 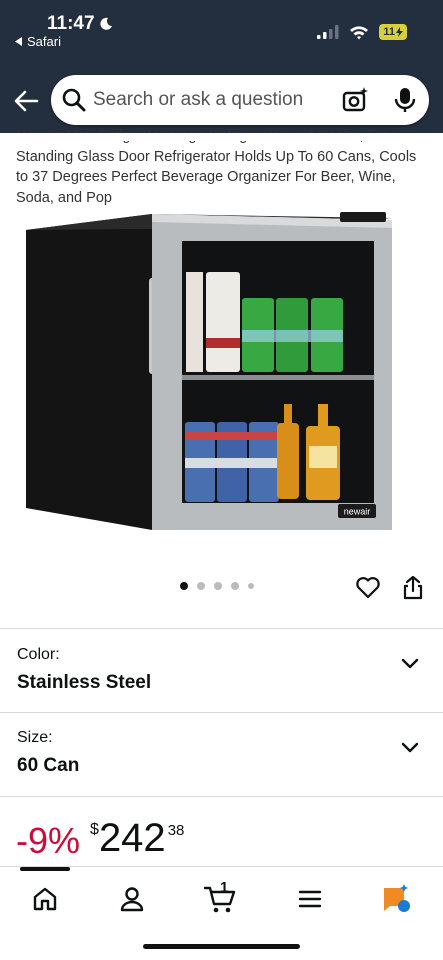 I want to click on color-label: Color:, so click(x=38, y=654).